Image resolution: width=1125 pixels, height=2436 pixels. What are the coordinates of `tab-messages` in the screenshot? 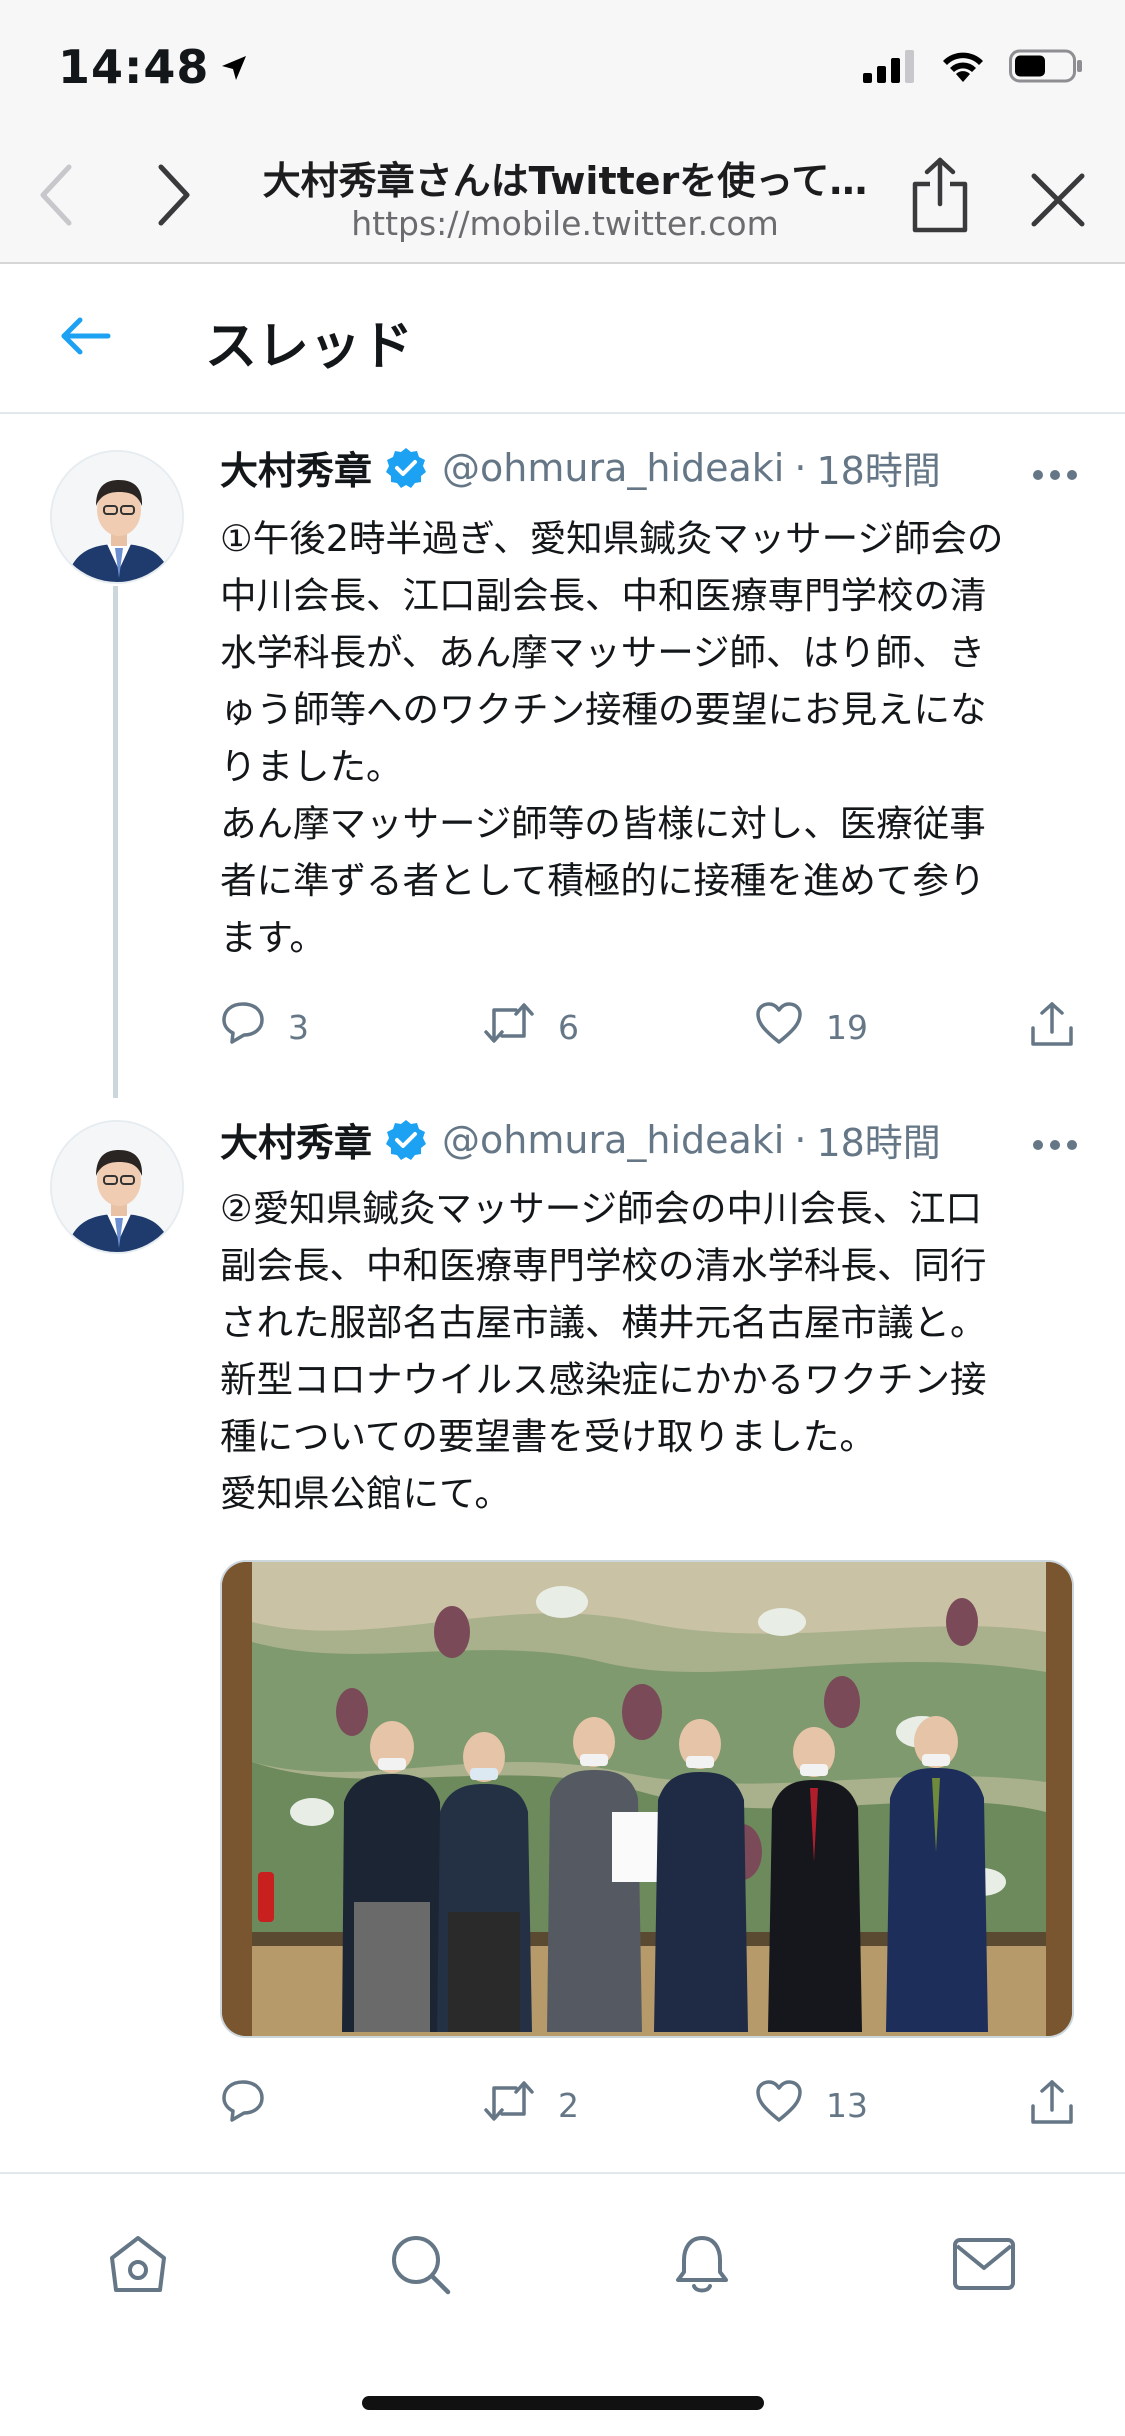 It's located at (984, 2266).